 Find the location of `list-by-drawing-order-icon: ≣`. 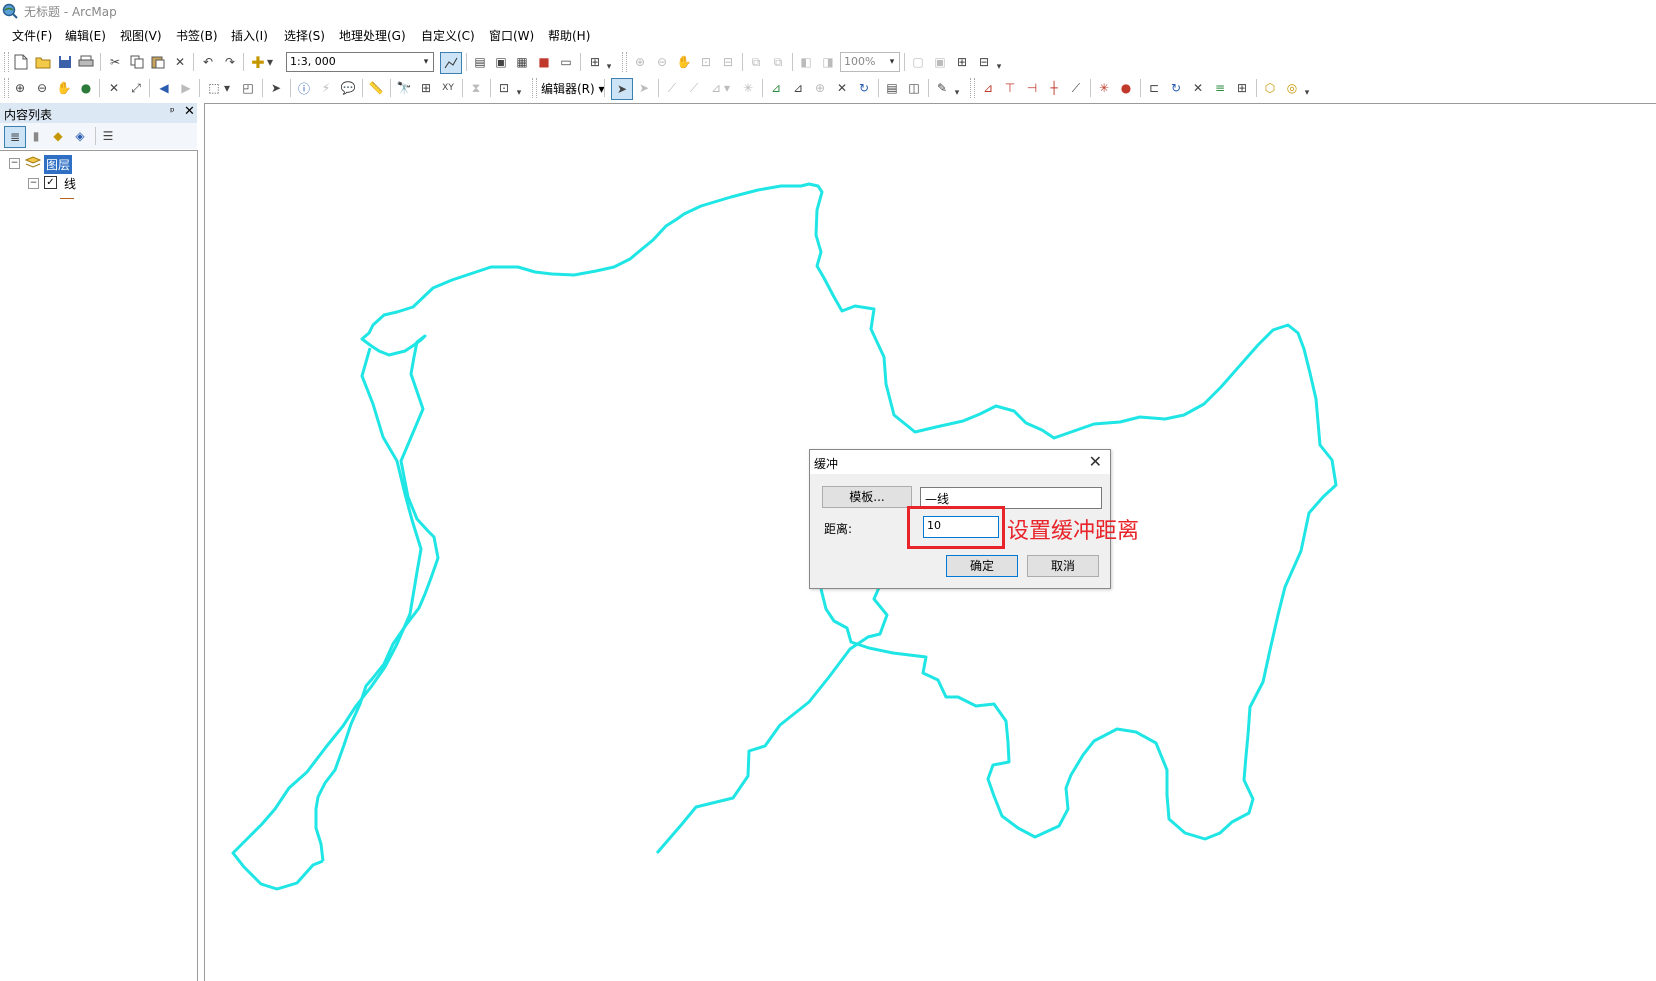

list-by-drawing-order-icon: ≣ is located at coordinates (15, 137).